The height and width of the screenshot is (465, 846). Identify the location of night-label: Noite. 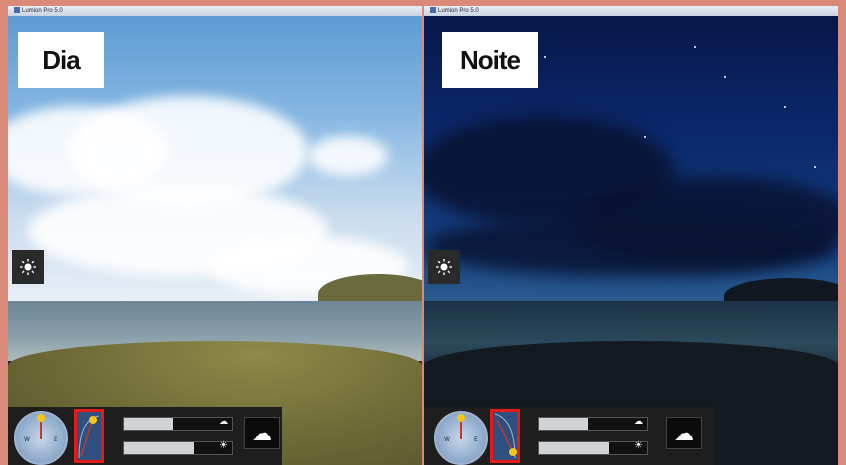
(490, 60).